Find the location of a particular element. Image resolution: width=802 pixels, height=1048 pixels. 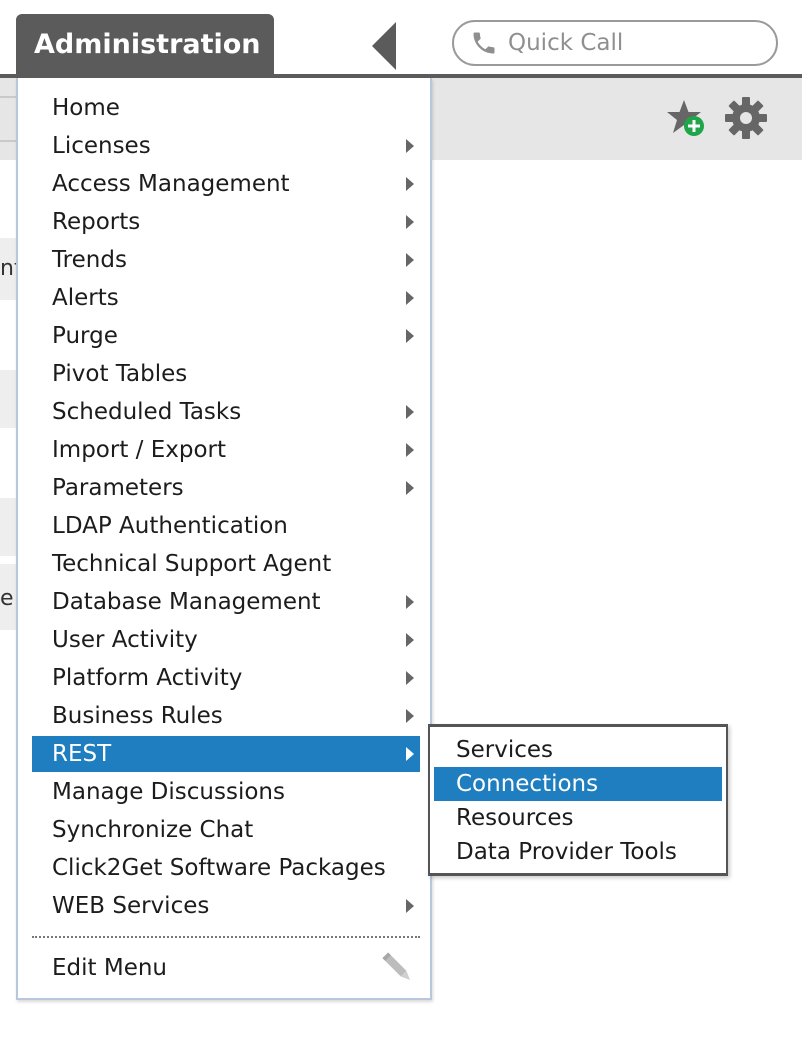

menu-item-label: WEB Services is located at coordinates (131, 906).